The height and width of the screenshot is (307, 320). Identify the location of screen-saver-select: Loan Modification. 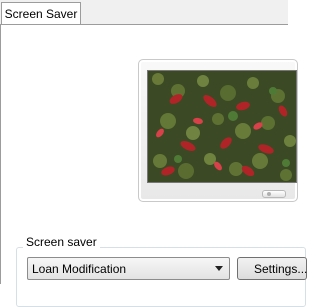
(128, 268).